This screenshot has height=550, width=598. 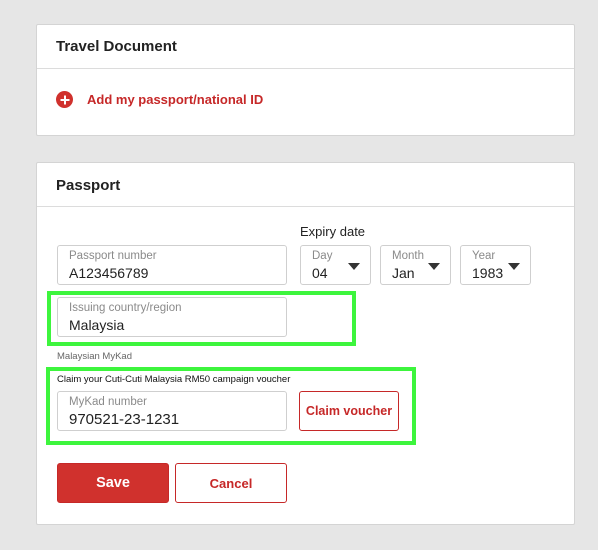 I want to click on expiry-year-value: 1983, so click(x=488, y=273).